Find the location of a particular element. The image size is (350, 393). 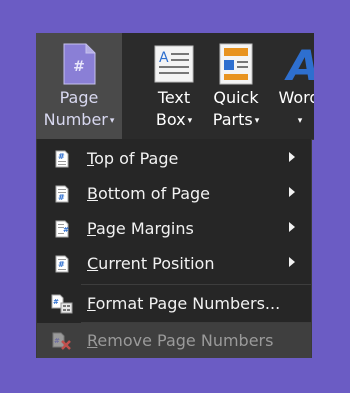

page-current-number-icon: # is located at coordinates (62, 264).